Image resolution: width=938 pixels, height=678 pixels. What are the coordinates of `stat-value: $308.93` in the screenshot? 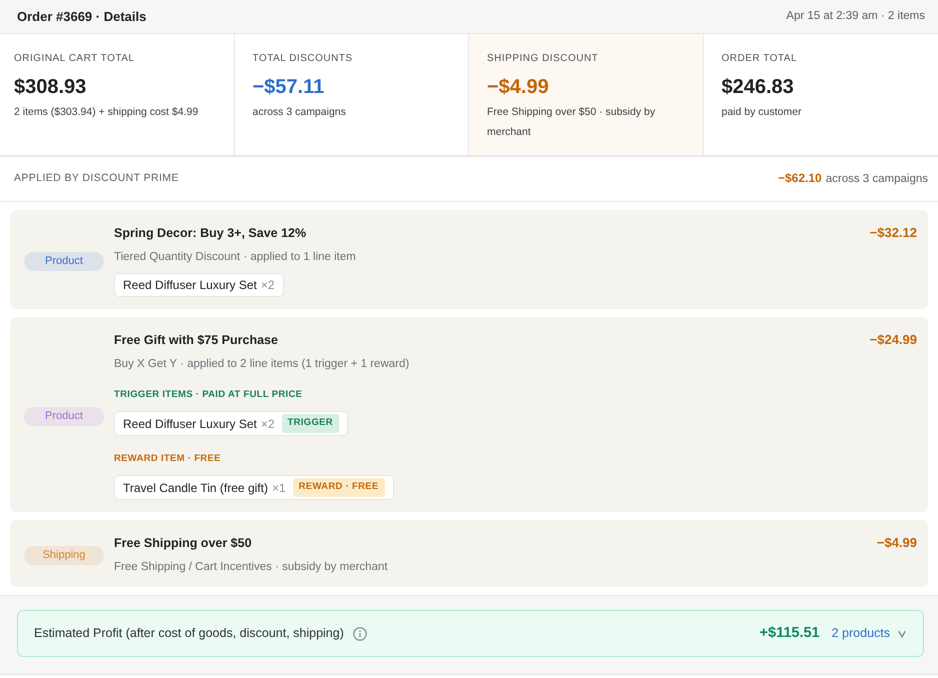 It's located at (51, 87).